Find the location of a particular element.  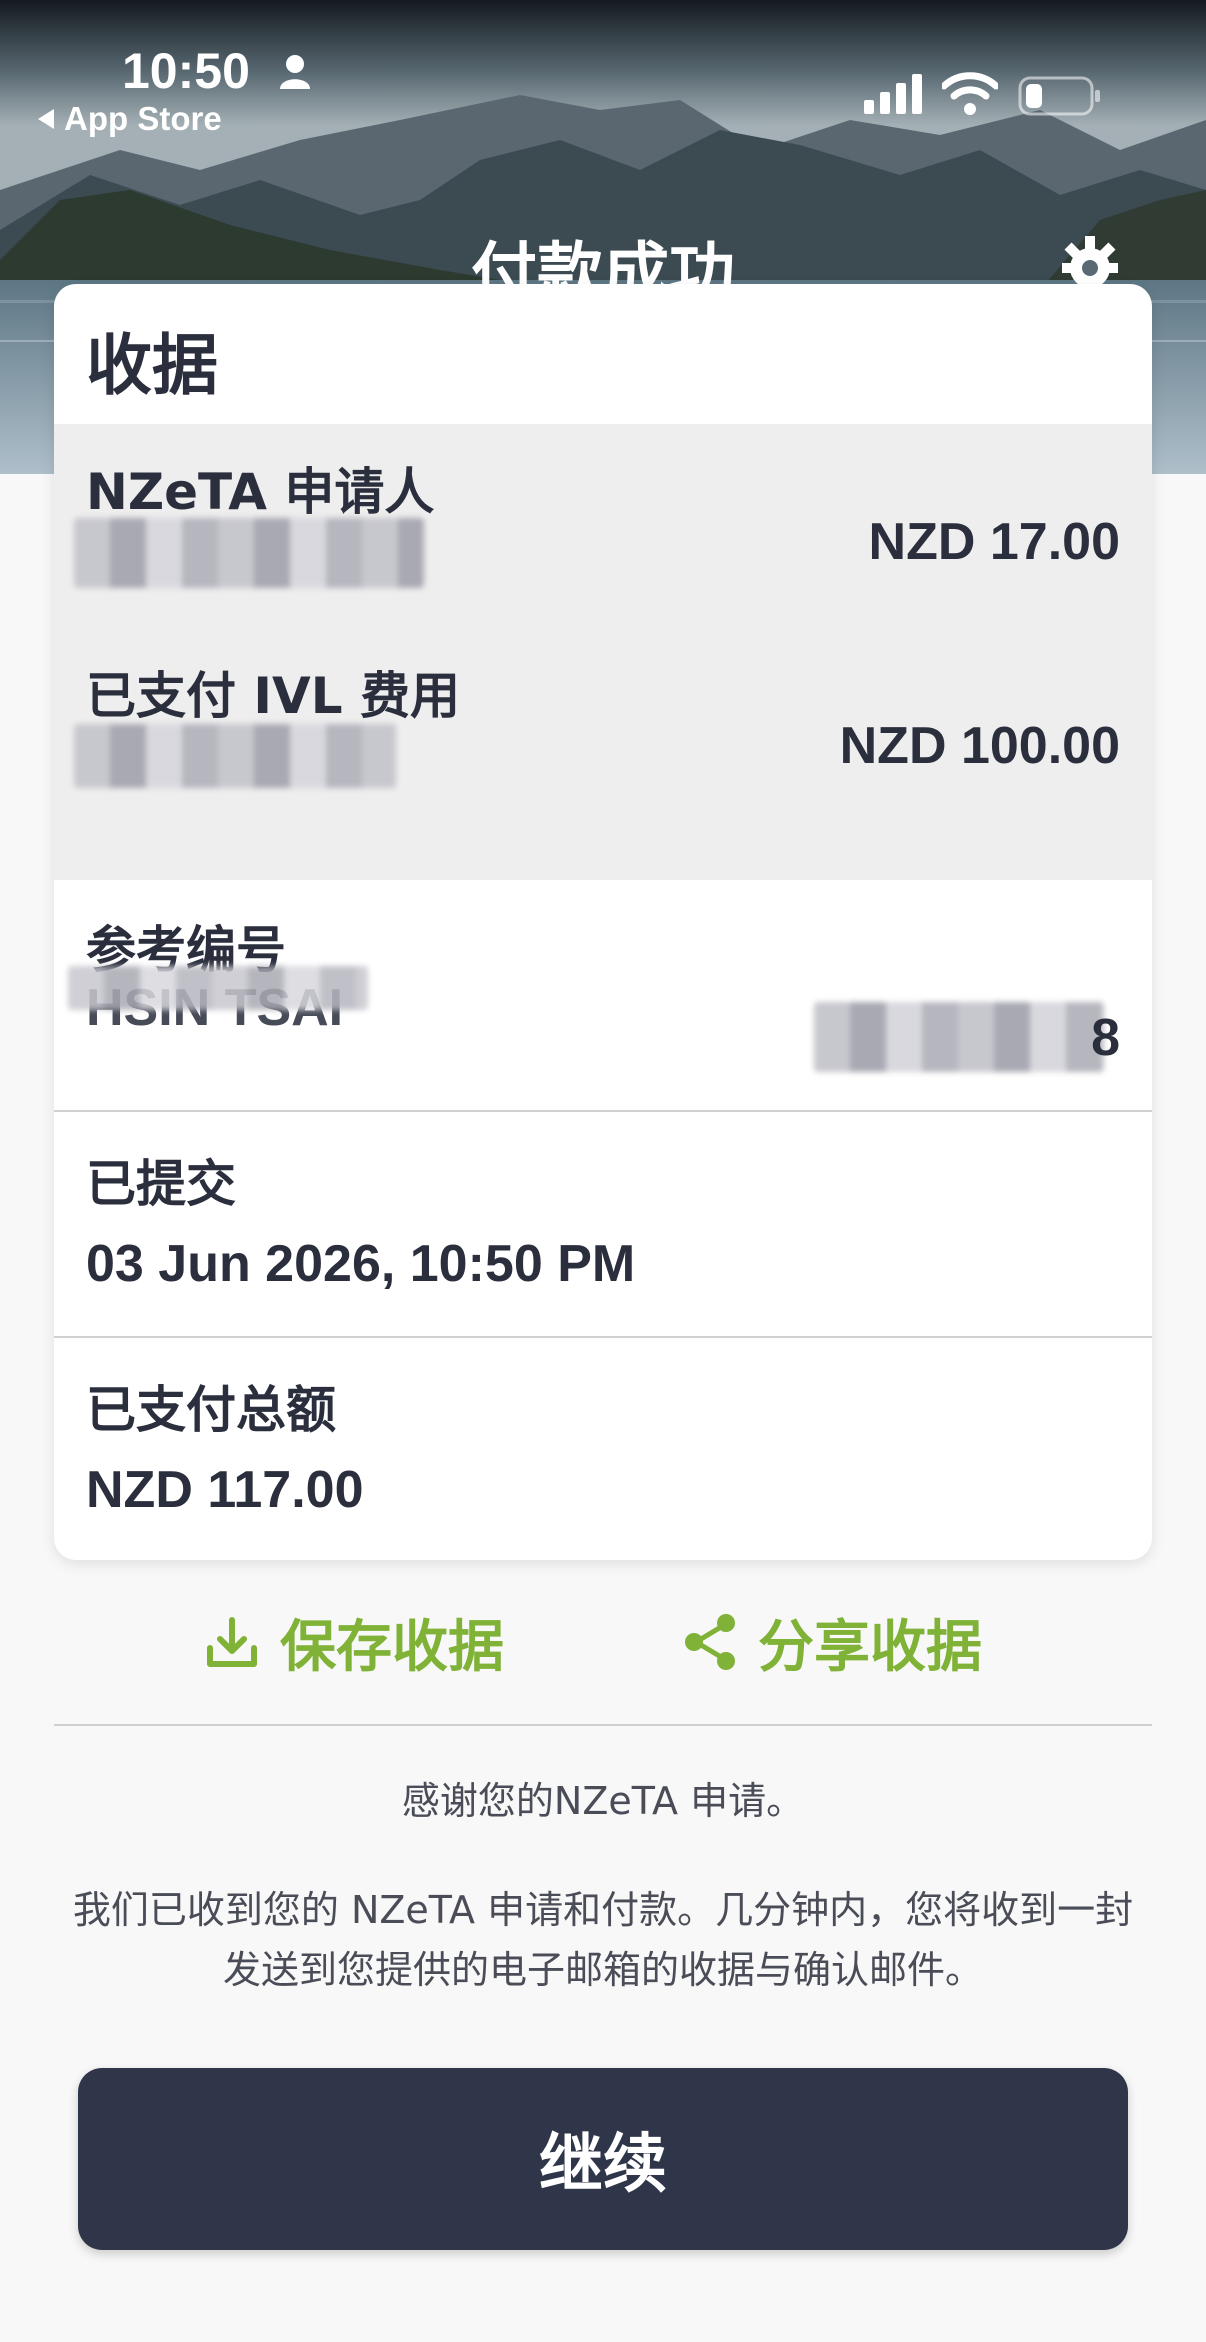

fee-amount-applicant: NZD 17.00 is located at coordinates (994, 542).